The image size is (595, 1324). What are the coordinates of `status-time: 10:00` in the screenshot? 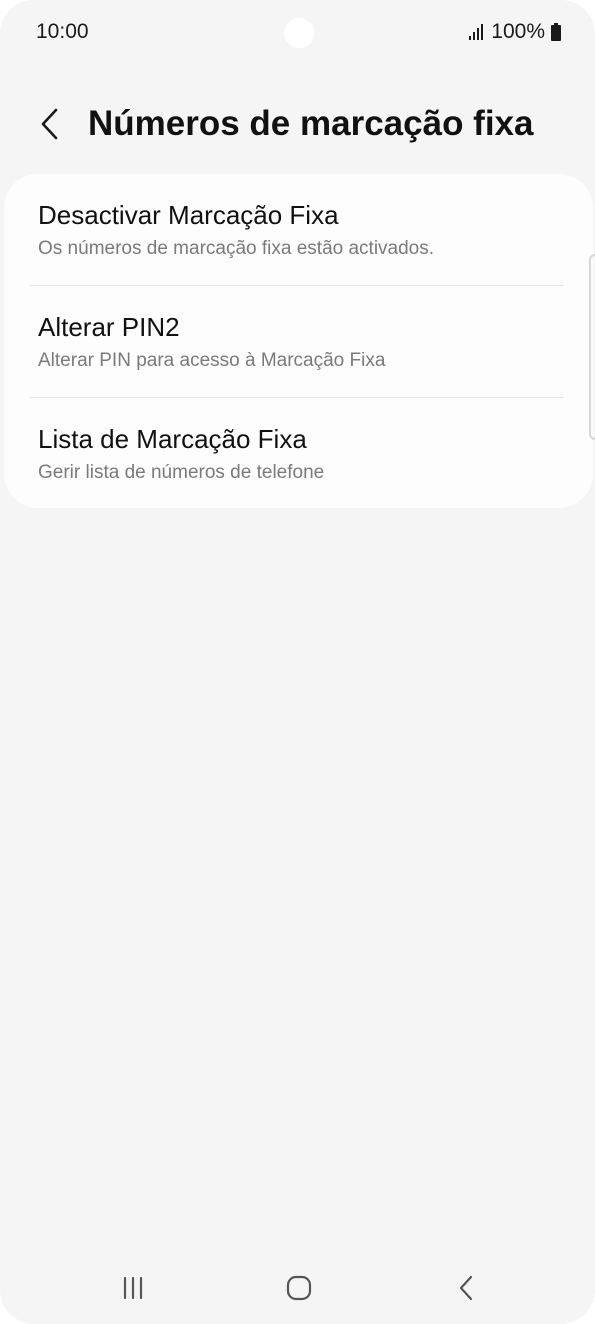 It's located at (62, 31).